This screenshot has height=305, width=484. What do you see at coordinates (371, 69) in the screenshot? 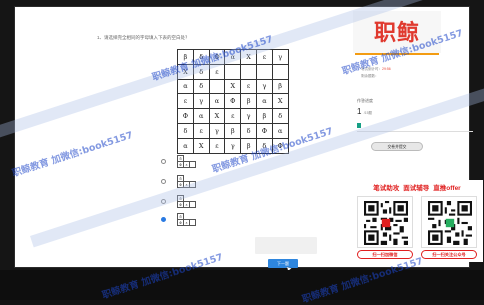
I see `countdown-label: 笔试倒计时：` at bounding box center [371, 69].